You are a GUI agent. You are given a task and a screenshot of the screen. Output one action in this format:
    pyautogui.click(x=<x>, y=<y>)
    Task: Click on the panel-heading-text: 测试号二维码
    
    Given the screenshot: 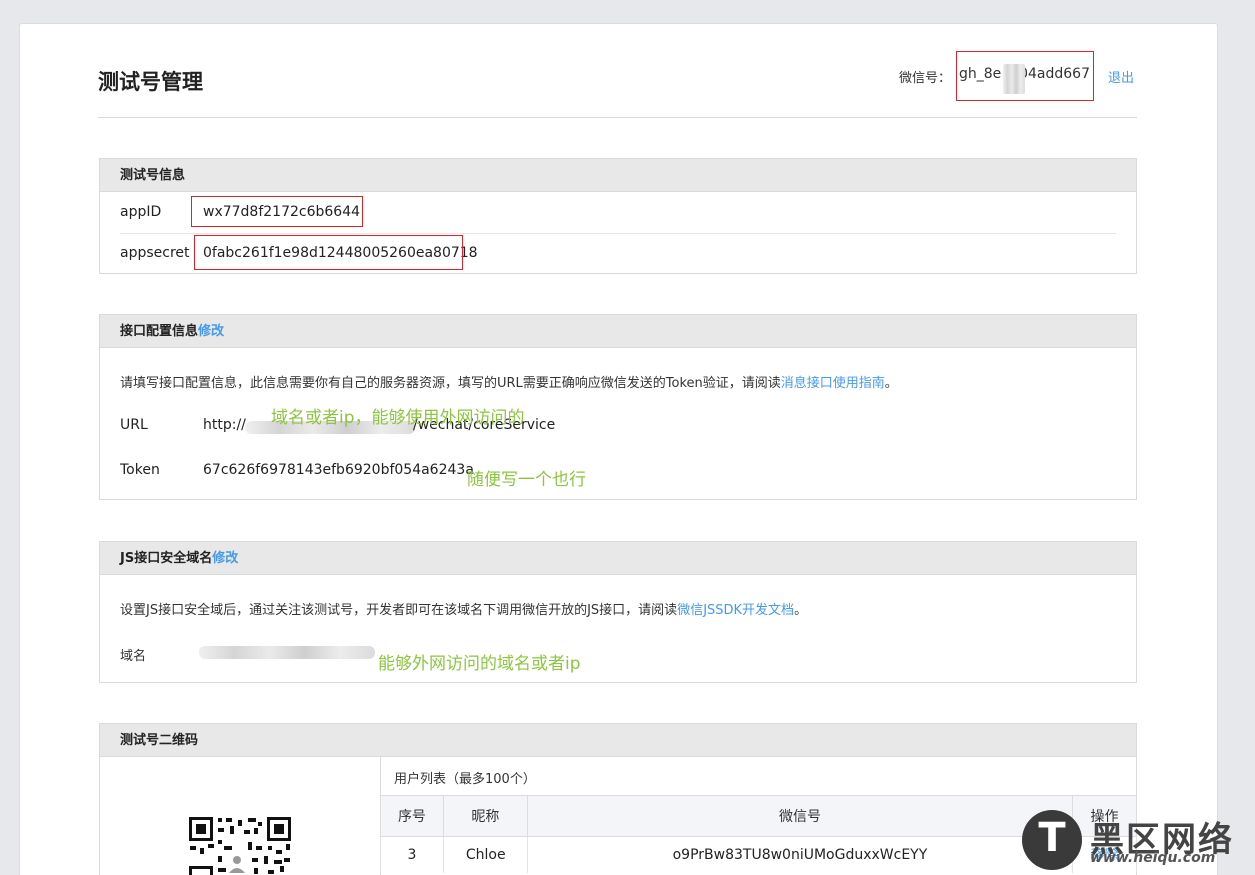 What is the action you would take?
    pyautogui.click(x=159, y=740)
    